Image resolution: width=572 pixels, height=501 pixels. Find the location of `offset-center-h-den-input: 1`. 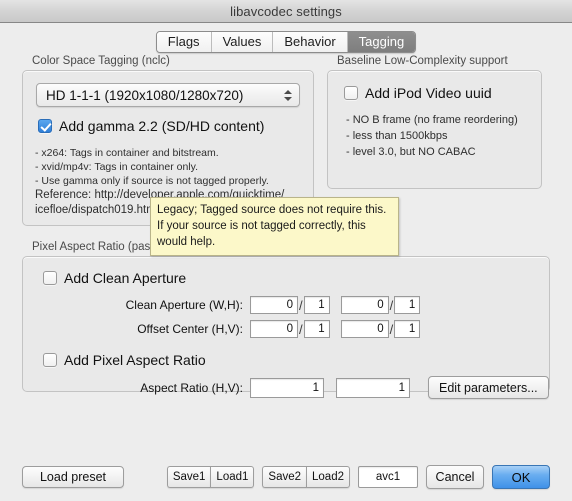

offset-center-h-den-input: 1 is located at coordinates (316, 329).